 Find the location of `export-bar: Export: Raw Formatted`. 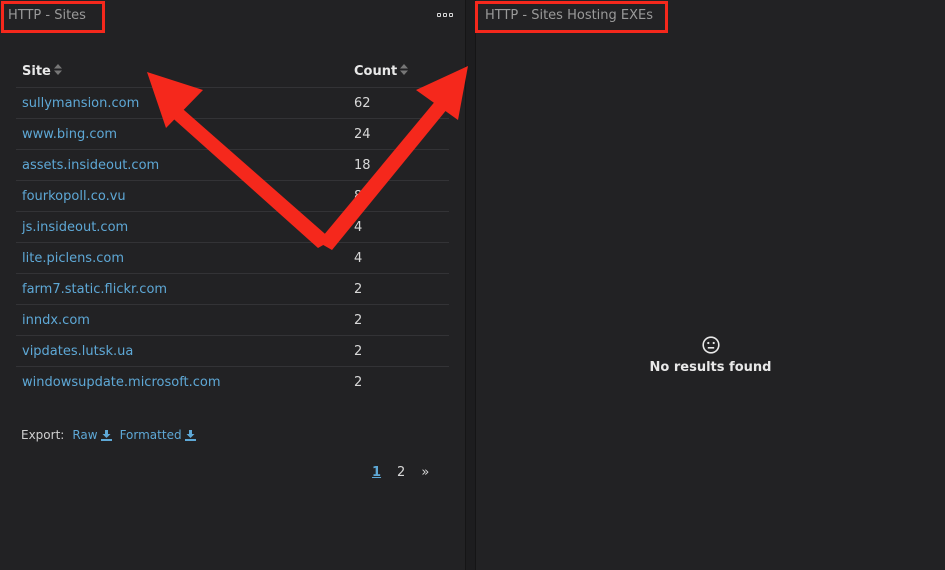

export-bar: Export: Raw Formatted is located at coordinates (108, 435).